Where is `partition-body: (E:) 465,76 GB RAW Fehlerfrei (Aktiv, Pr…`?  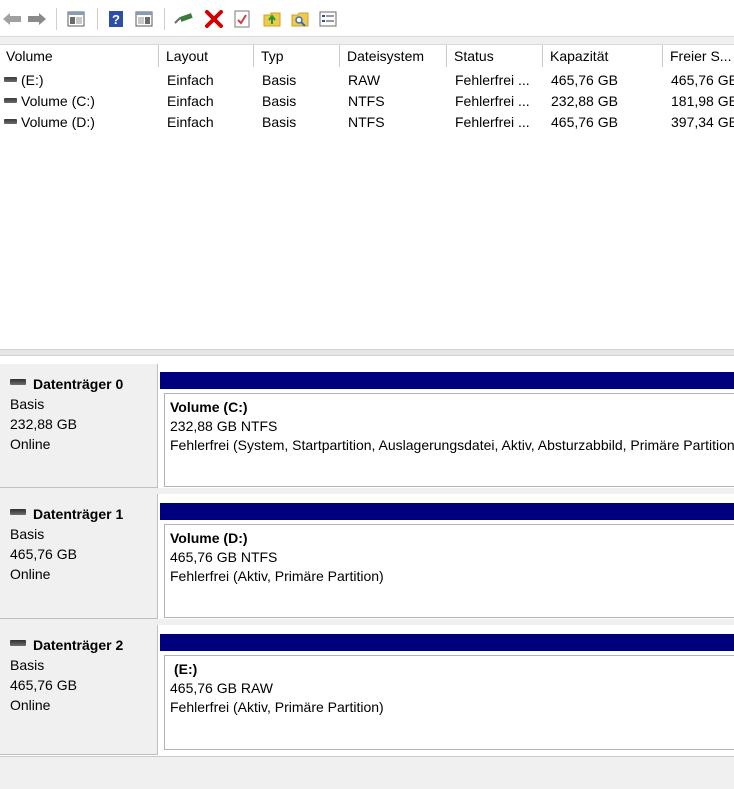
partition-body: (E:) 465,76 GB RAW Fehlerfrei (Aktiv, Pr… is located at coordinates (449, 702).